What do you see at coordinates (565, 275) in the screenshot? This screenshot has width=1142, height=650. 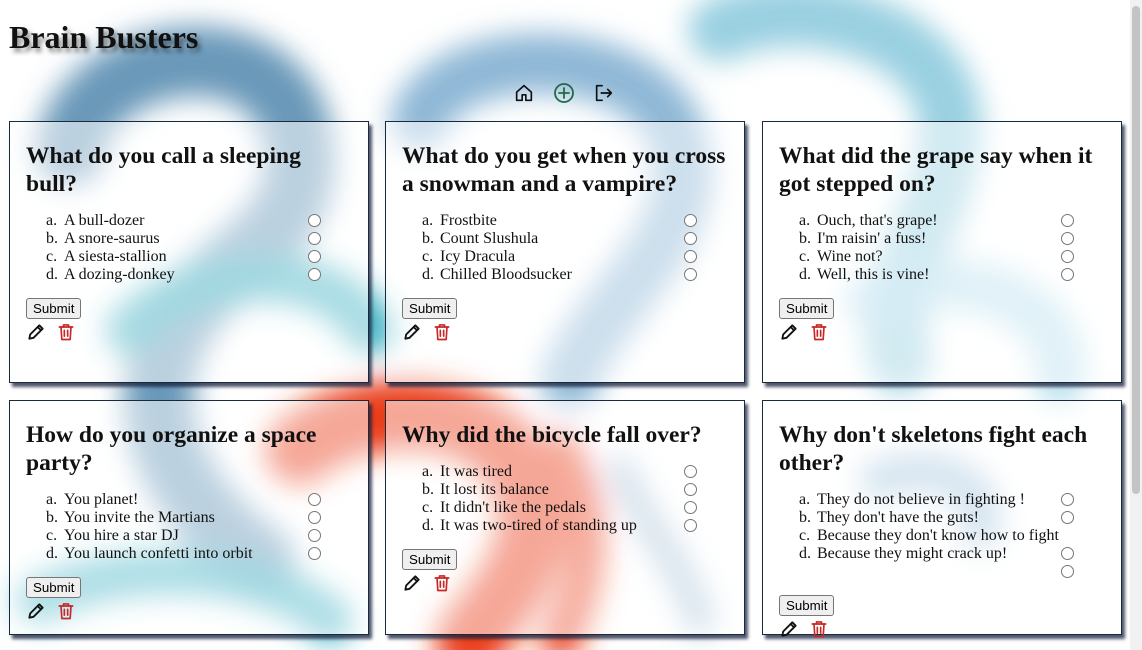 I see `answer-option: d. Chilled Bloodsucker` at bounding box center [565, 275].